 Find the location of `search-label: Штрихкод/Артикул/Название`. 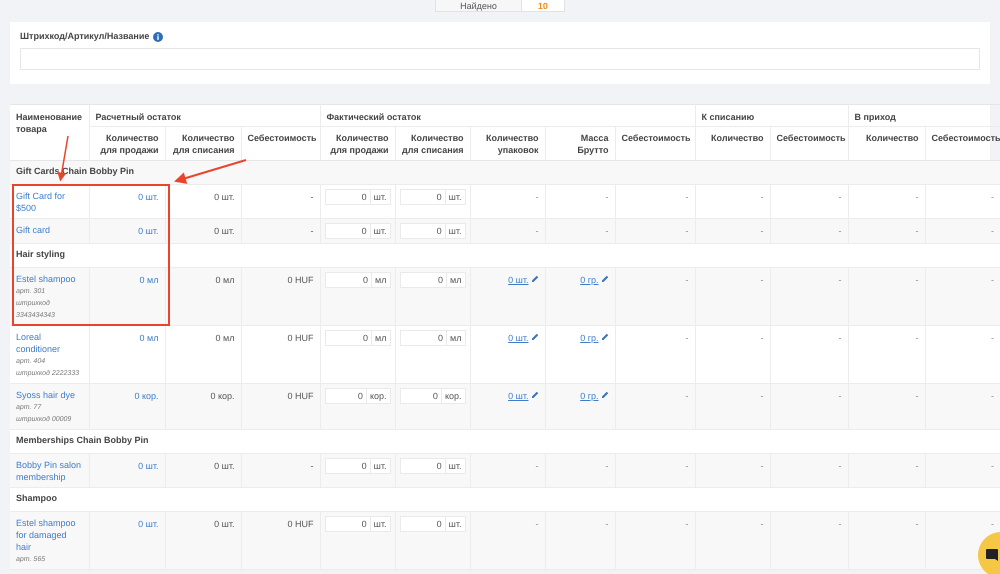

search-label: Штрихкод/Артикул/Название is located at coordinates (85, 36).